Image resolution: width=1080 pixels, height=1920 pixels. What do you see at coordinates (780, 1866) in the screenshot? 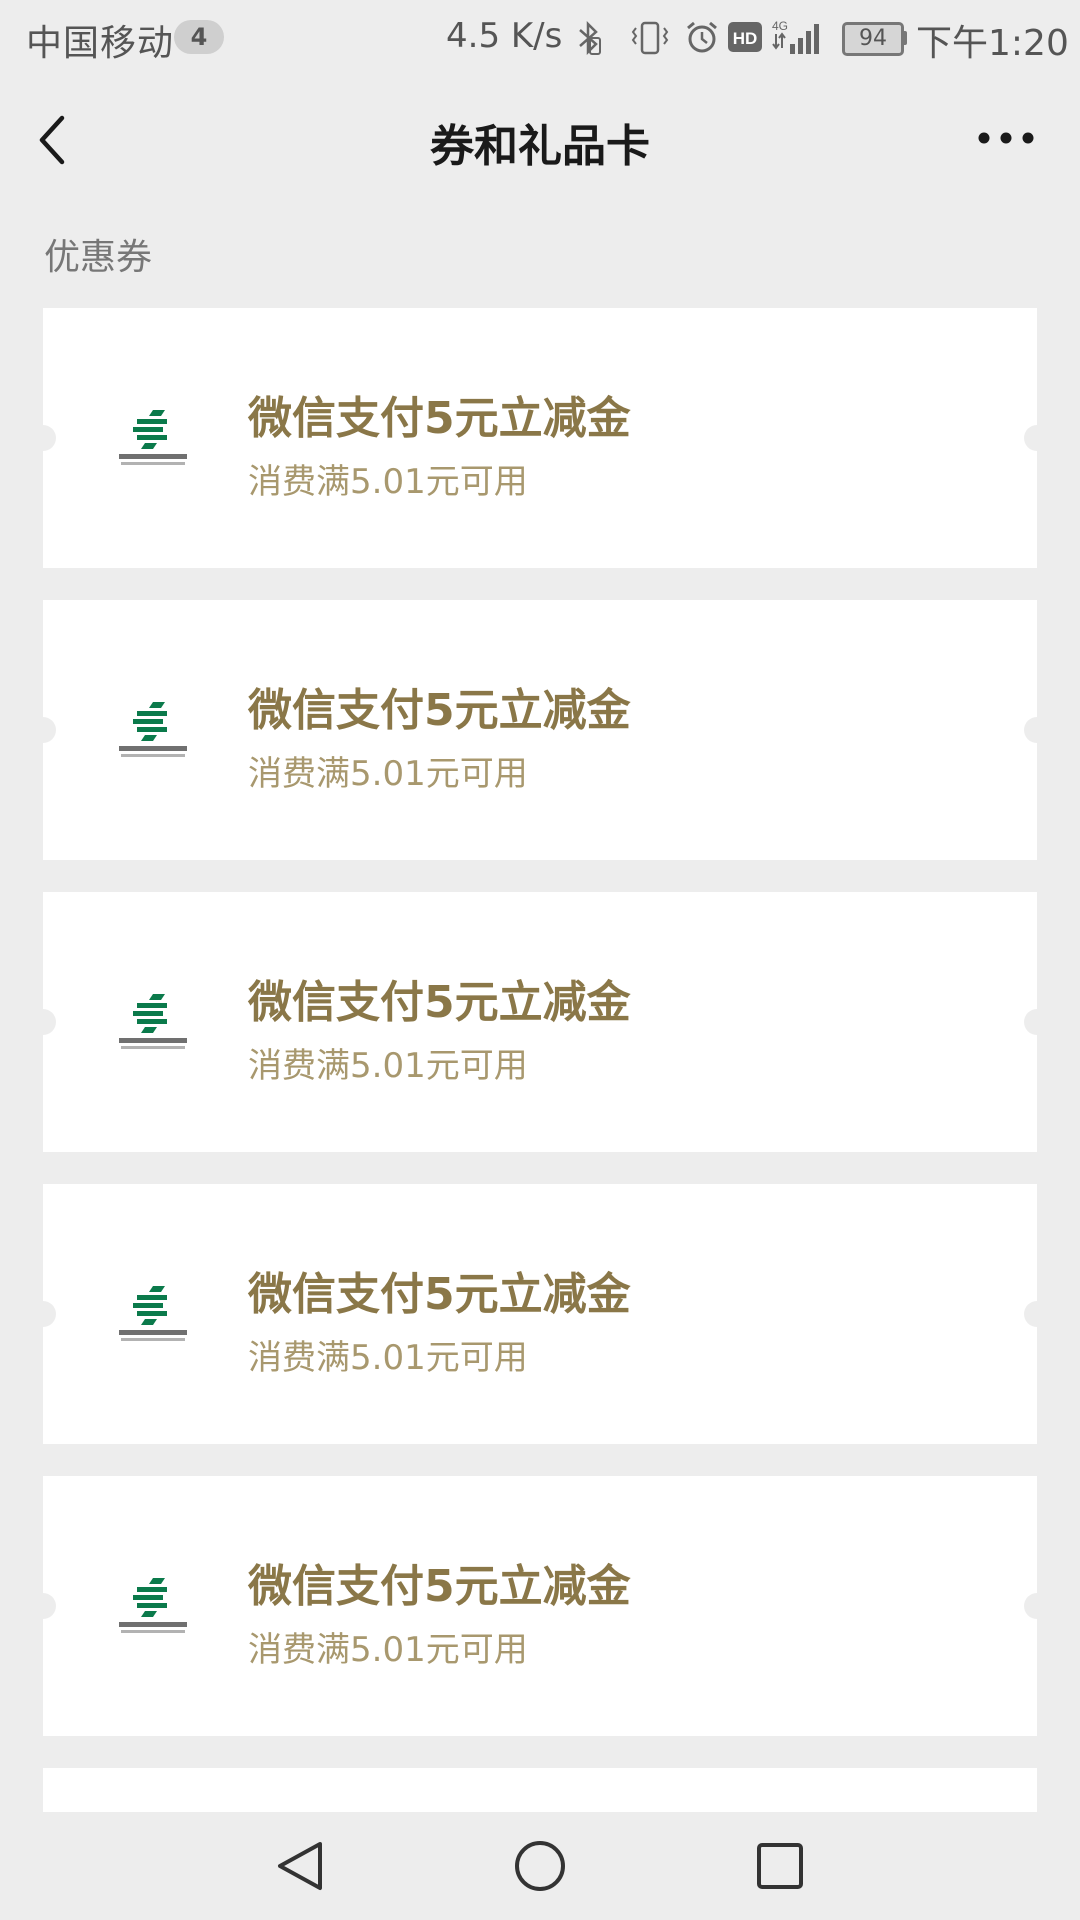
I see `square-recents-icon` at bounding box center [780, 1866].